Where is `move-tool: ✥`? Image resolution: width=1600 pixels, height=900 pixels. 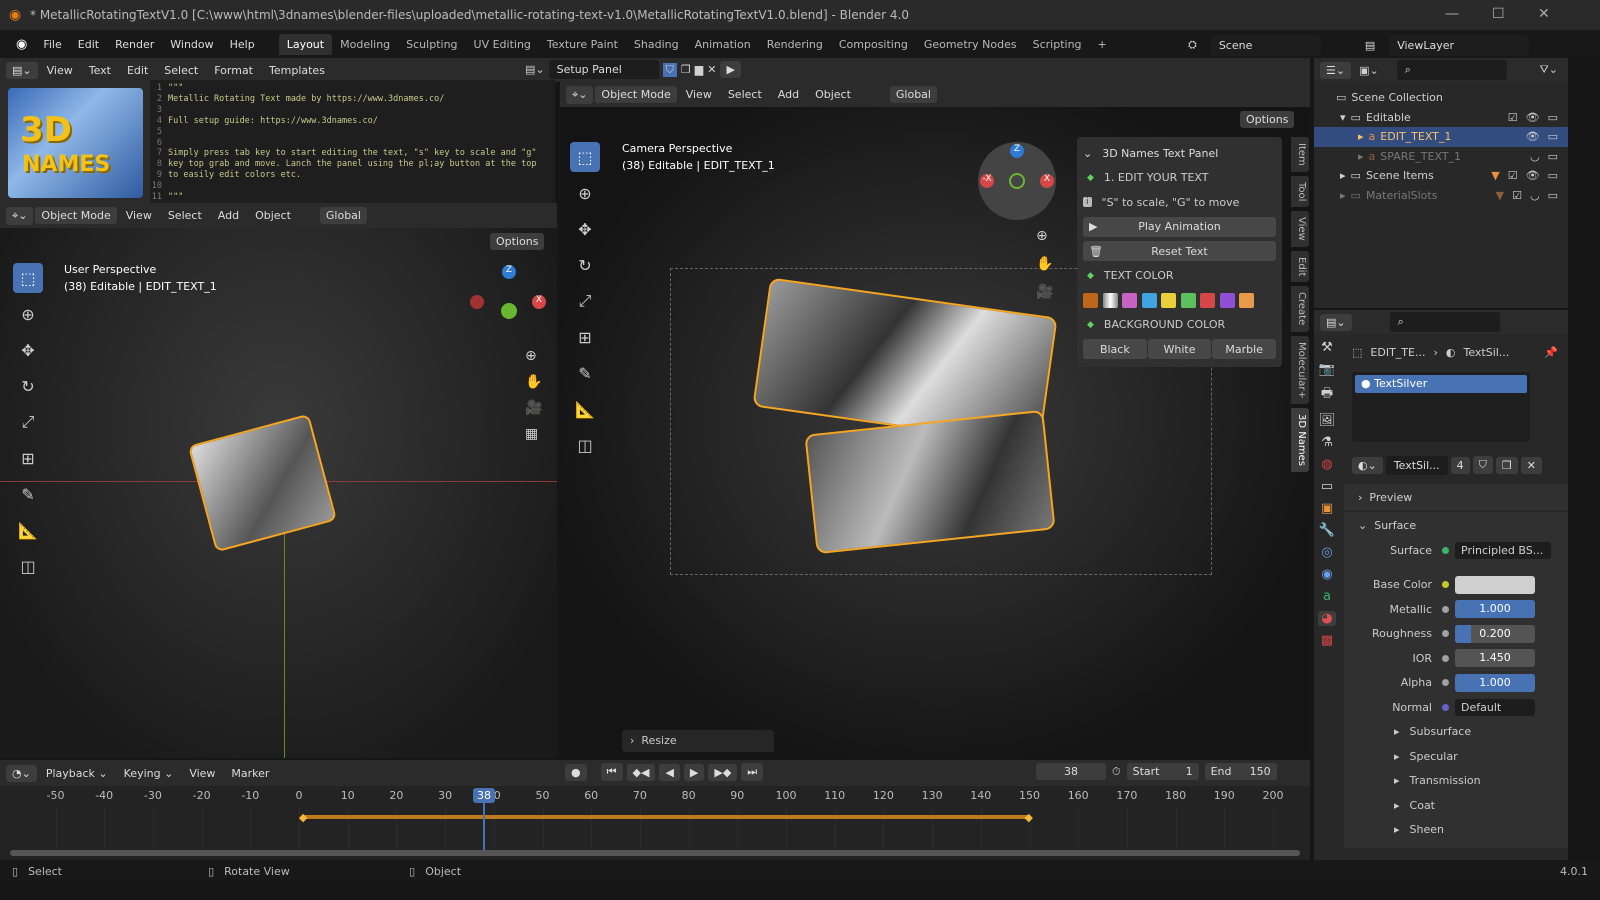
move-tool: ✥ is located at coordinates (585, 229).